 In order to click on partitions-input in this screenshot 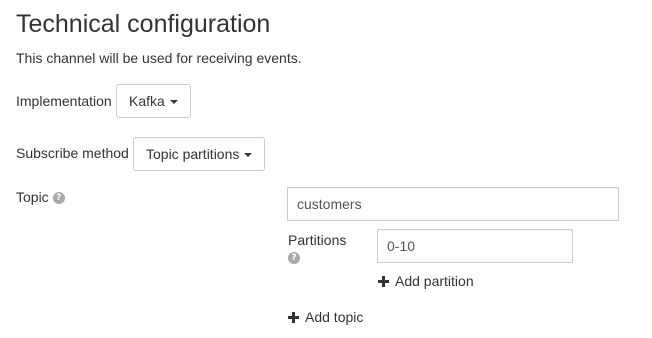, I will do `click(475, 246)`.